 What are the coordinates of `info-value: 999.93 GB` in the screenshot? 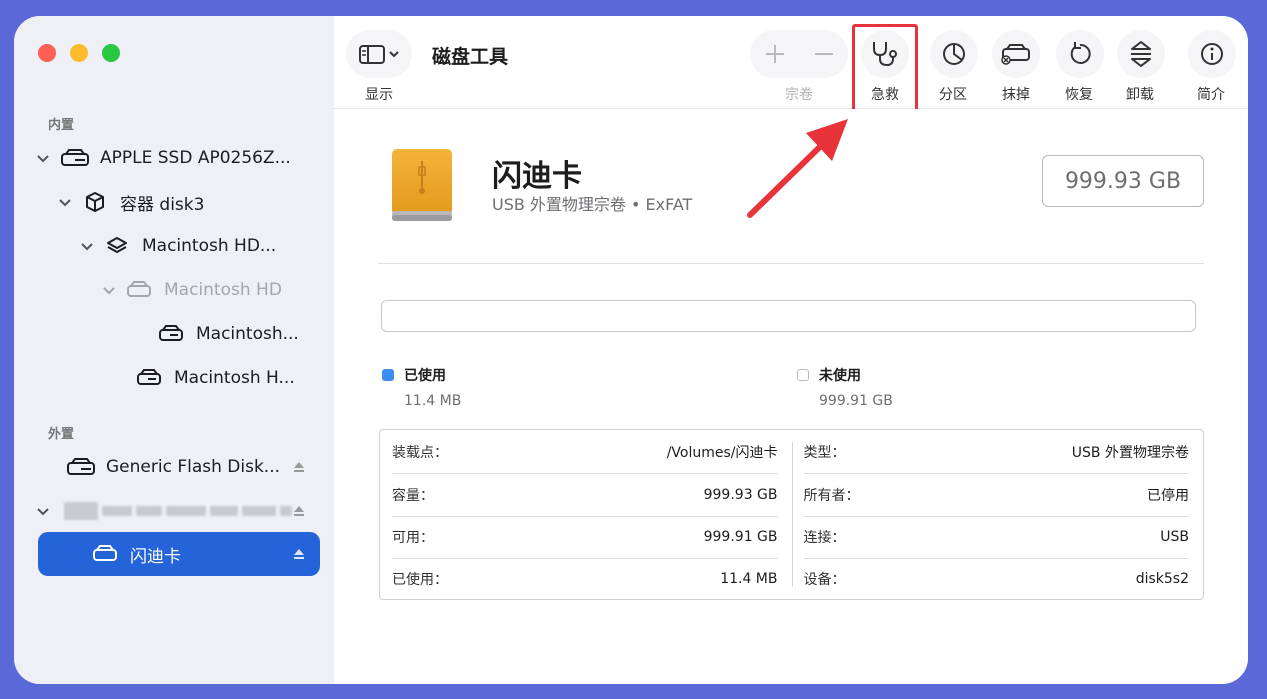 It's located at (740, 495).